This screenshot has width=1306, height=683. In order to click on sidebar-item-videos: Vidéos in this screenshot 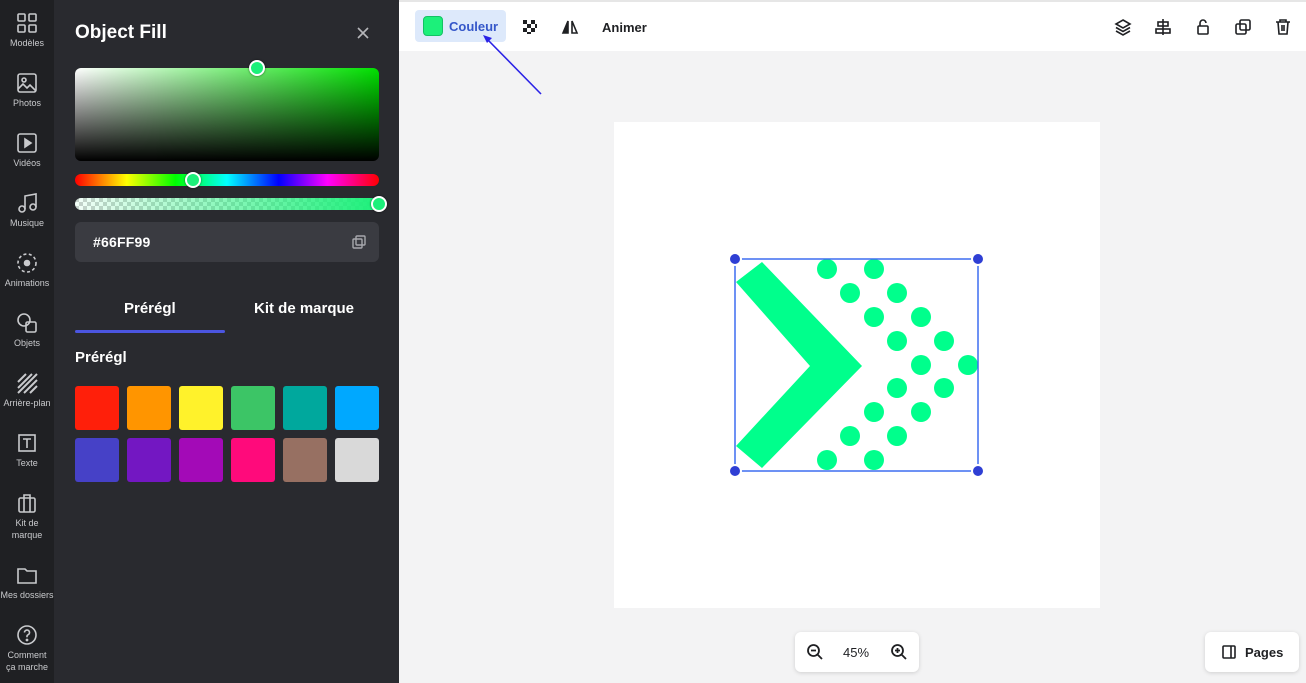, I will do `click(27, 150)`.